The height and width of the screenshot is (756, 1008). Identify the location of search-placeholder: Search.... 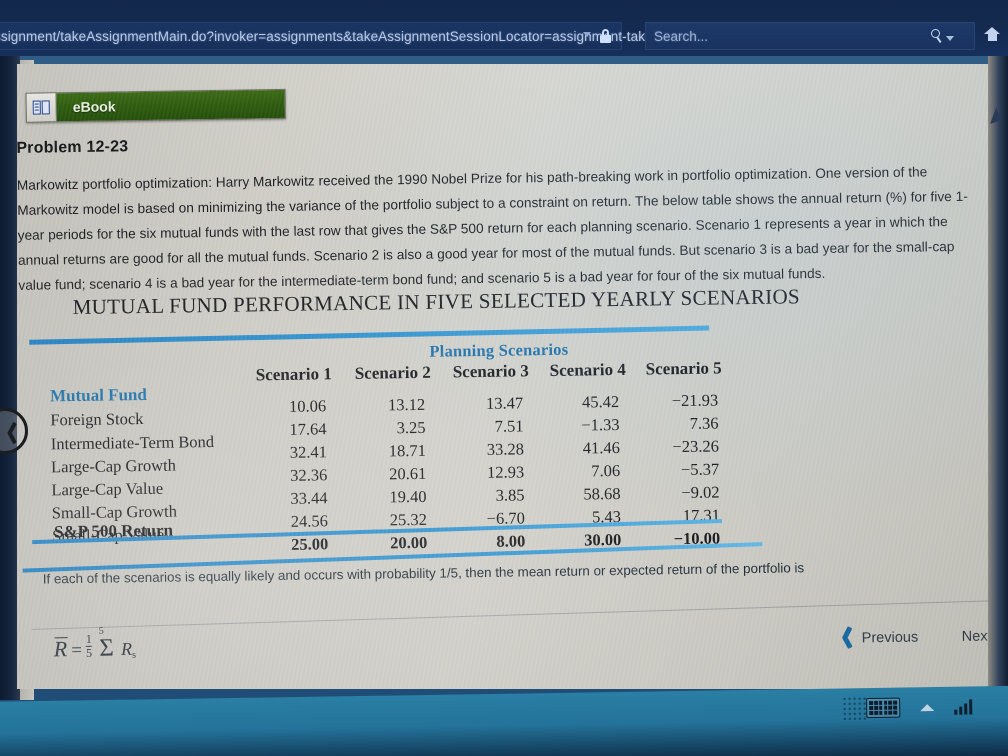
(681, 36).